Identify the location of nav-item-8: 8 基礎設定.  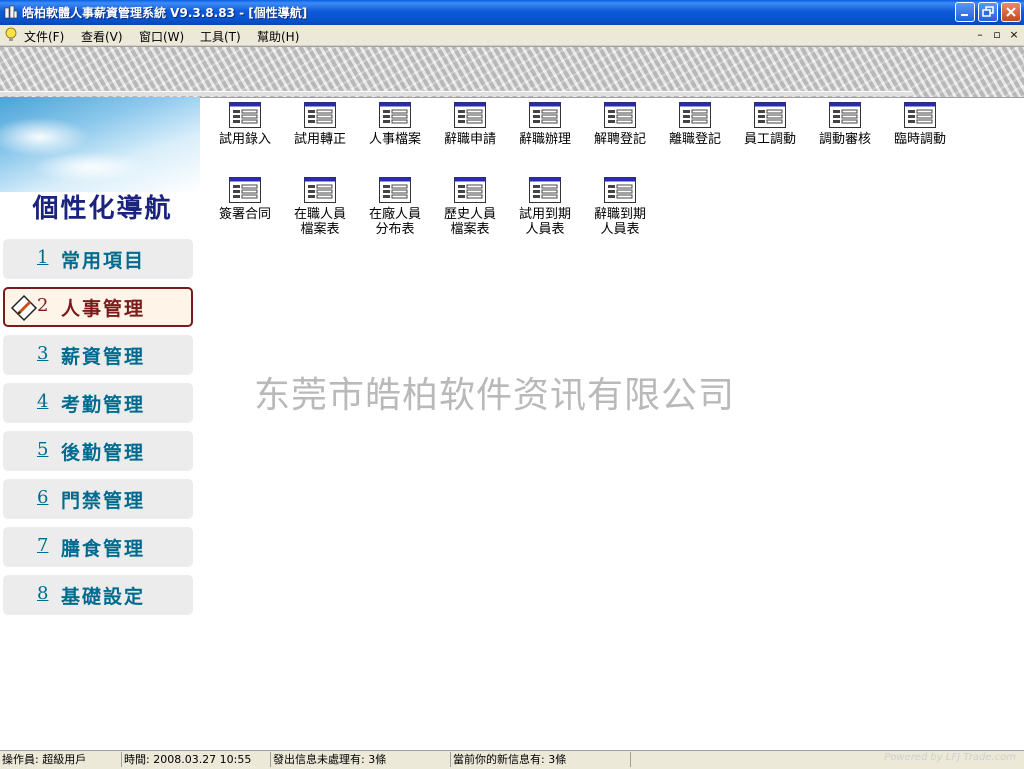
(98, 595).